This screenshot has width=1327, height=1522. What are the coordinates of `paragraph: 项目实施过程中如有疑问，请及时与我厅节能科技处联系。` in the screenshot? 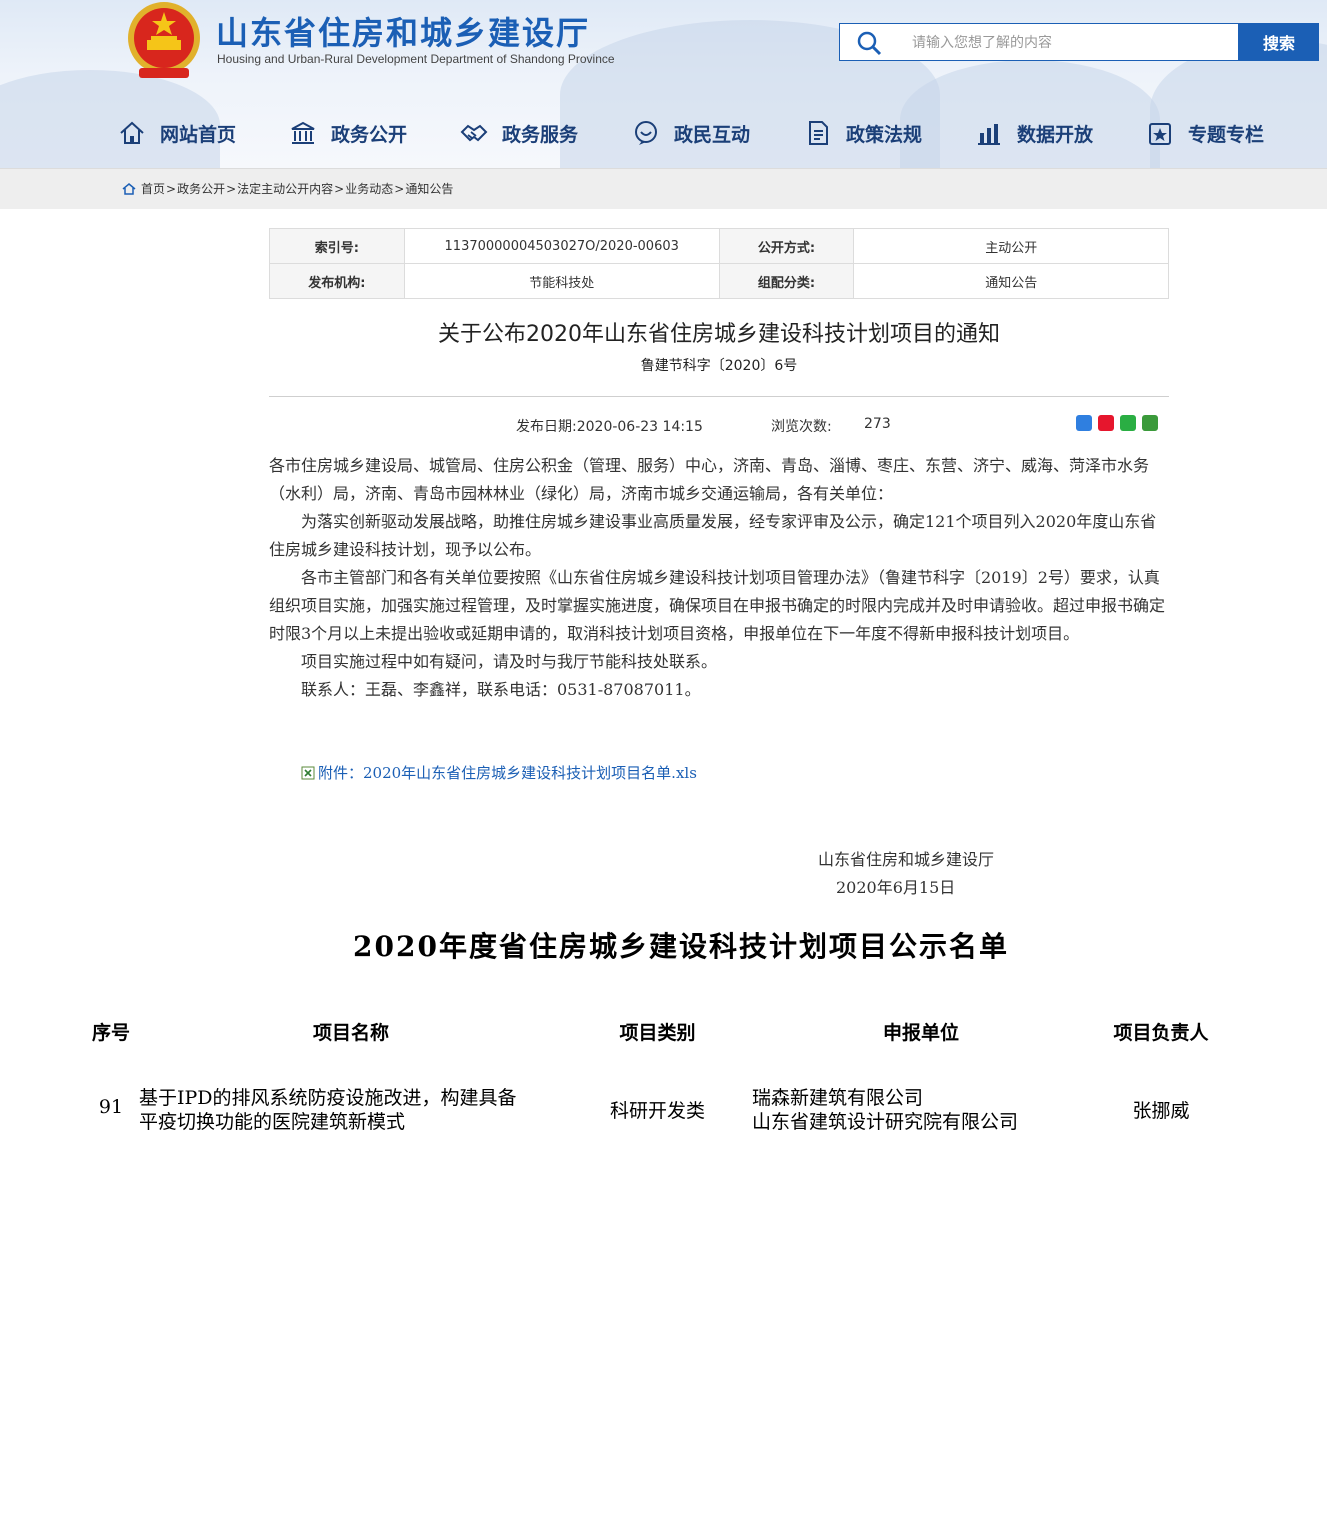 It's located at (509, 661).